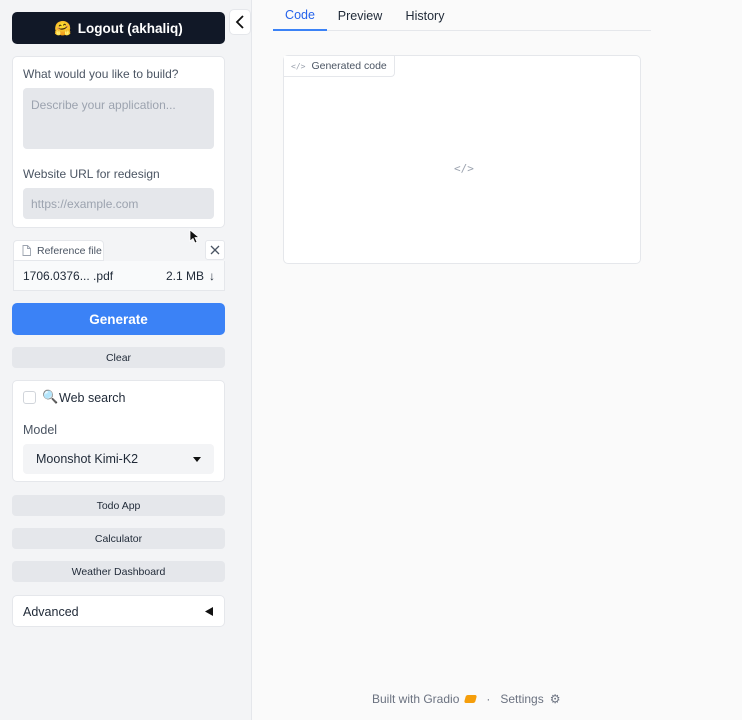 This screenshot has height=720, width=742. I want to click on collapse-sidebar-button, so click(240, 22).